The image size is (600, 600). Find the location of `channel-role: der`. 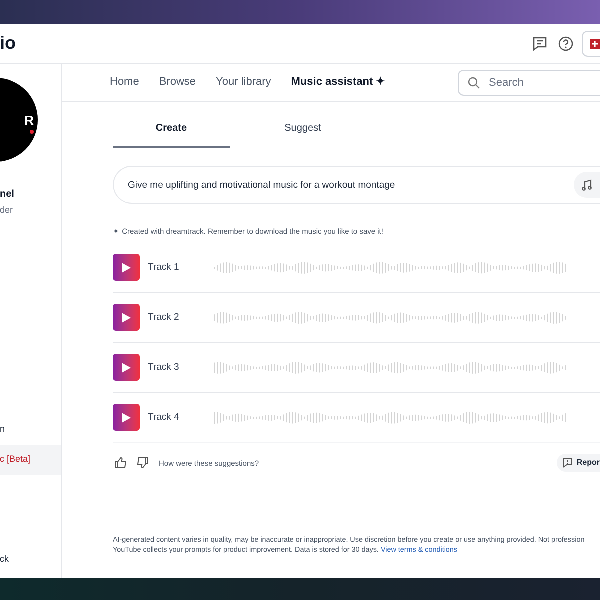

channel-role: der is located at coordinates (7, 210).